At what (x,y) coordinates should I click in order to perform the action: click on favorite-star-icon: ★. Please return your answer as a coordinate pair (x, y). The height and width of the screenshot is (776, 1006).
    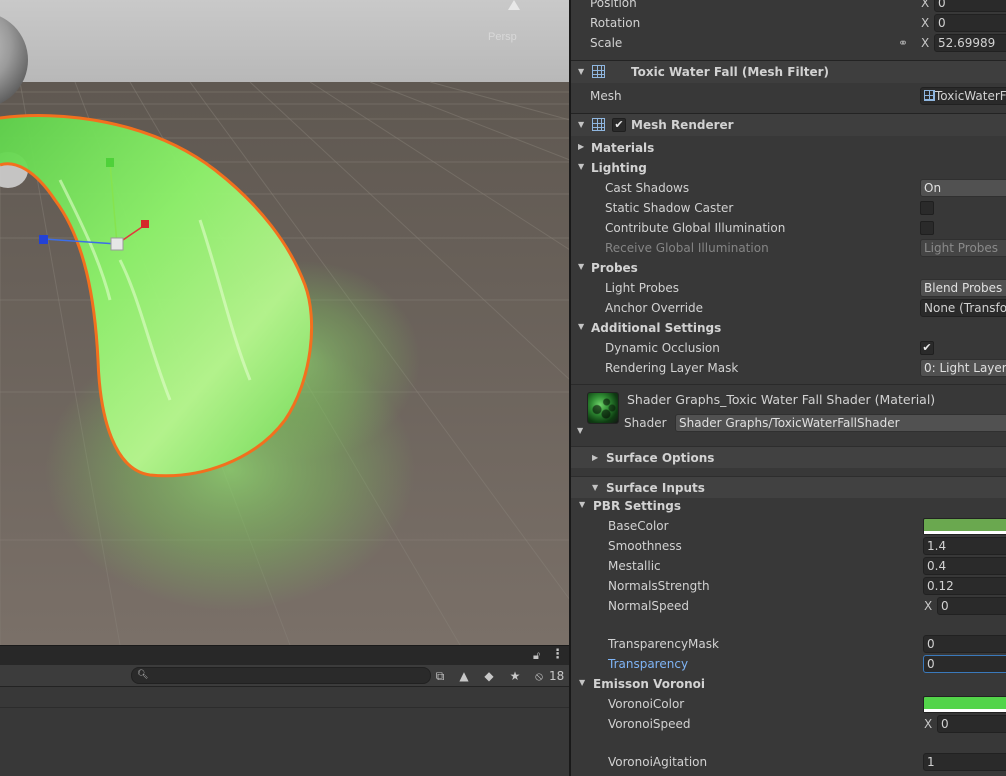
    Looking at the image, I should click on (515, 676).